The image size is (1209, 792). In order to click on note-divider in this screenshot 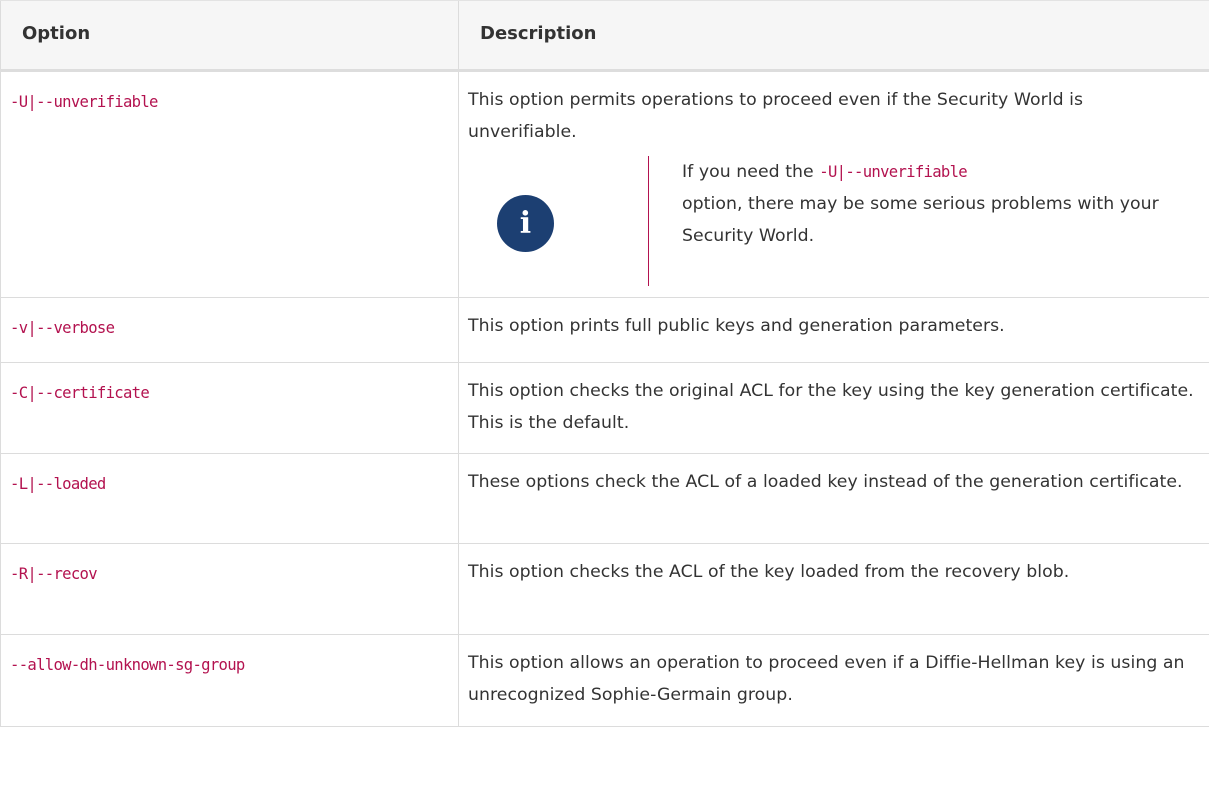, I will do `click(648, 221)`.